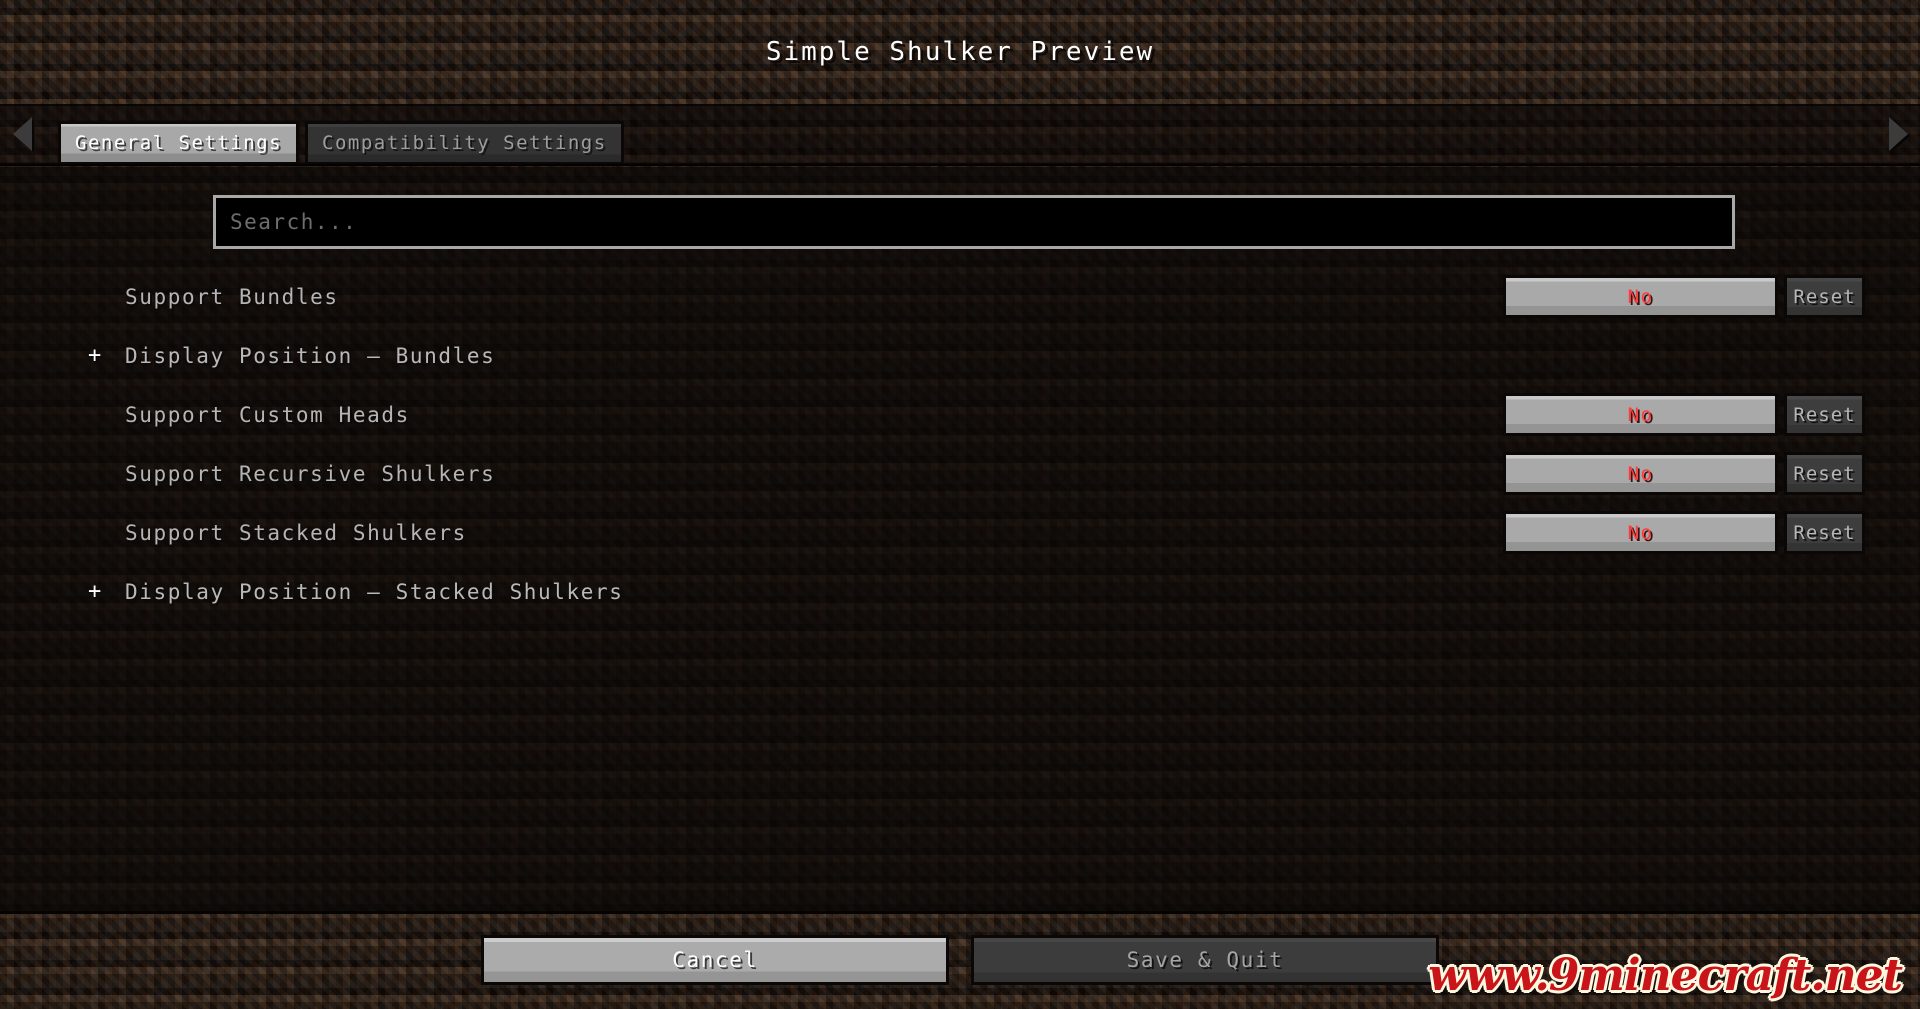  I want to click on save-and-quit-button: Save & Quit, so click(1205, 960).